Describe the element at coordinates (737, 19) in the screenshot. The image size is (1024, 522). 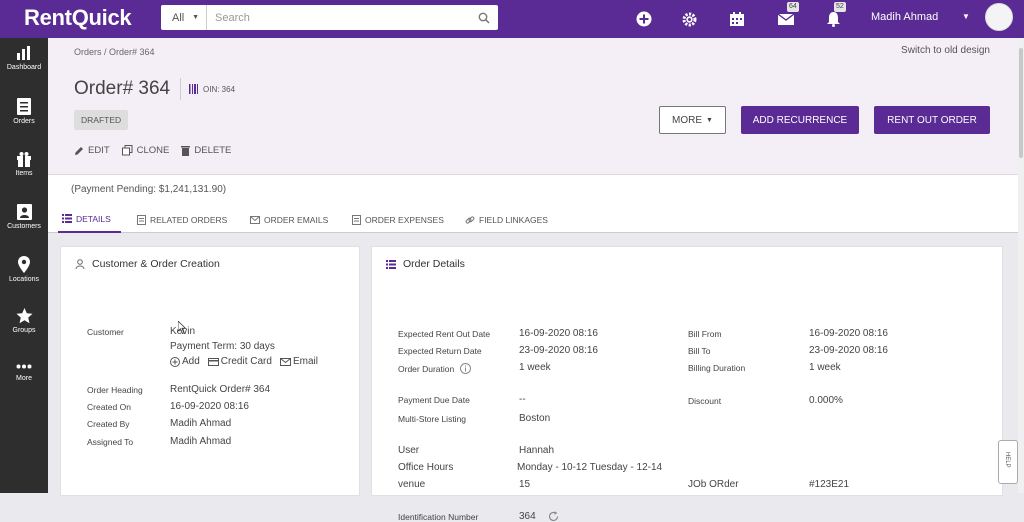
I see `calendar-icon` at that location.